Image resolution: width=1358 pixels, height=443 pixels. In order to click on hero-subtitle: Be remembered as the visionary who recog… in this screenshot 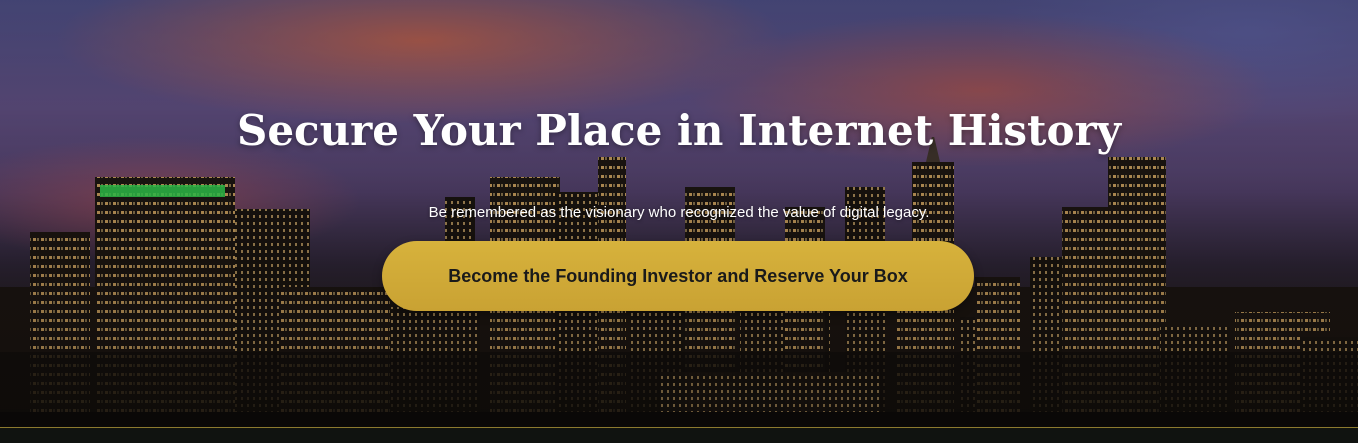, I will do `click(679, 212)`.